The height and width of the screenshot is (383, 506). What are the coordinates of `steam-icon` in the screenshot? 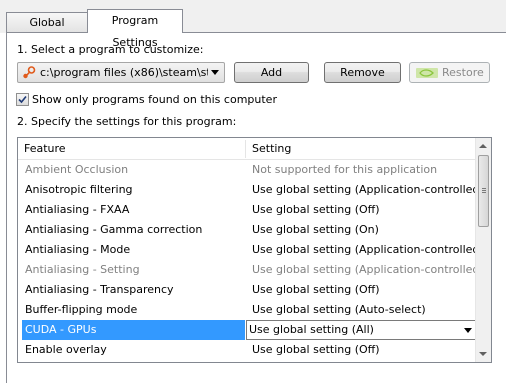 It's located at (29, 72).